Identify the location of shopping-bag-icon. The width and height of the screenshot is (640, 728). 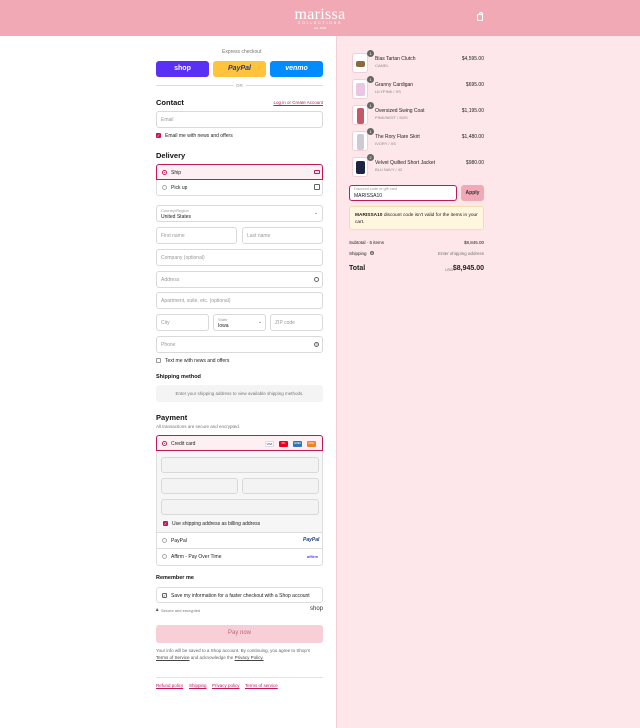
(480, 16).